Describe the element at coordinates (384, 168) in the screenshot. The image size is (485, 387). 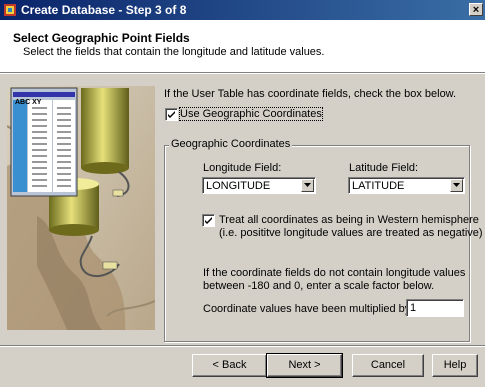
I see `latitude-field-label: Latitude Field:` at that location.